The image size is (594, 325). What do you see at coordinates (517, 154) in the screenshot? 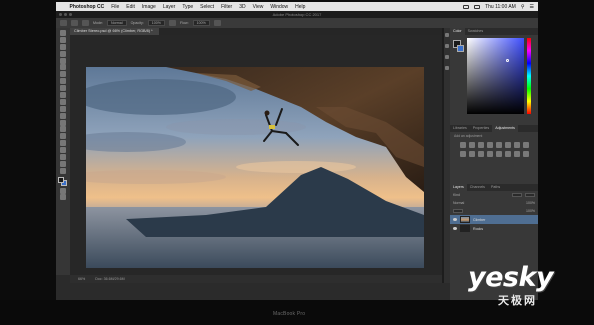
I see `selective-color-icon` at bounding box center [517, 154].